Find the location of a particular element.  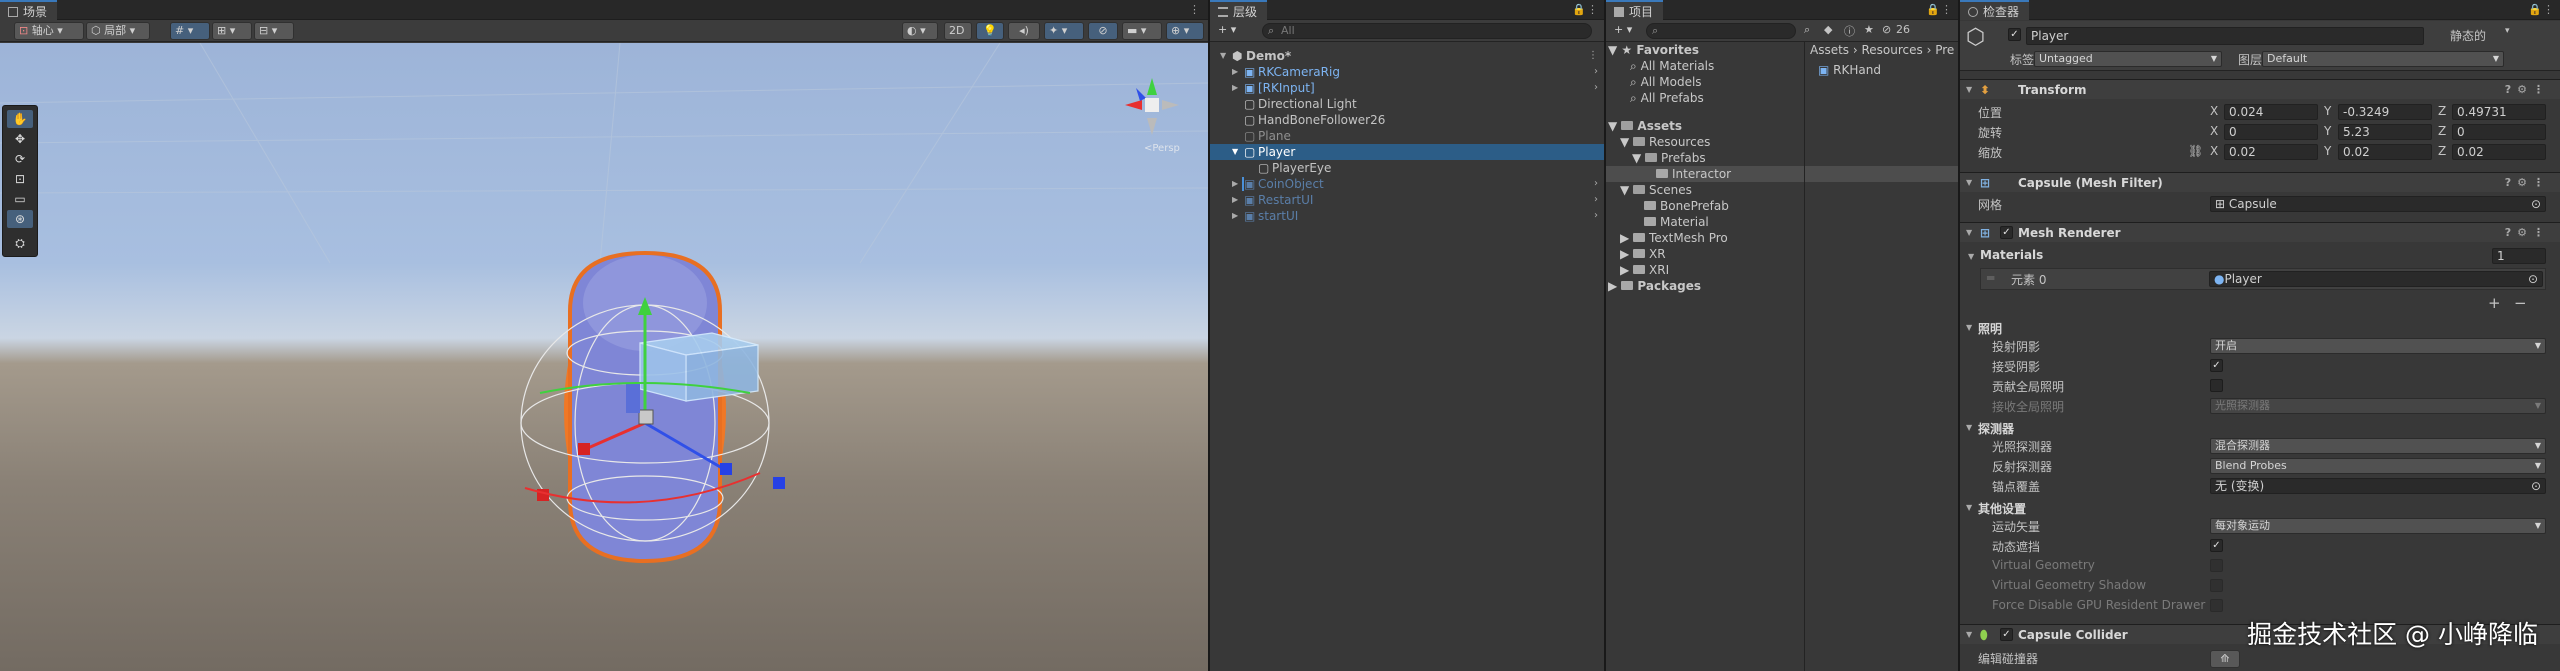

position-y-field: -0.3249 is located at coordinates (2385, 112).